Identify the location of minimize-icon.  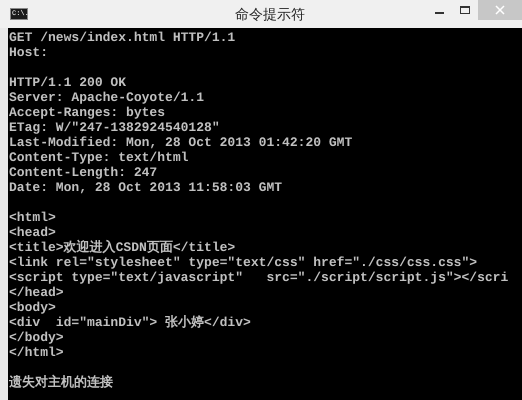
(439, 13).